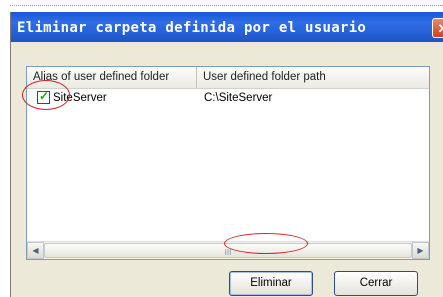  I want to click on path-cell: C:\SiteServer, so click(238, 98).